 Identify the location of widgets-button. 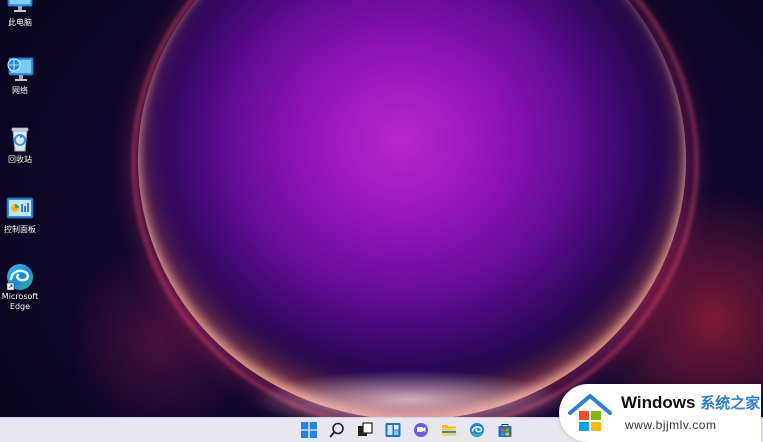
(393, 430).